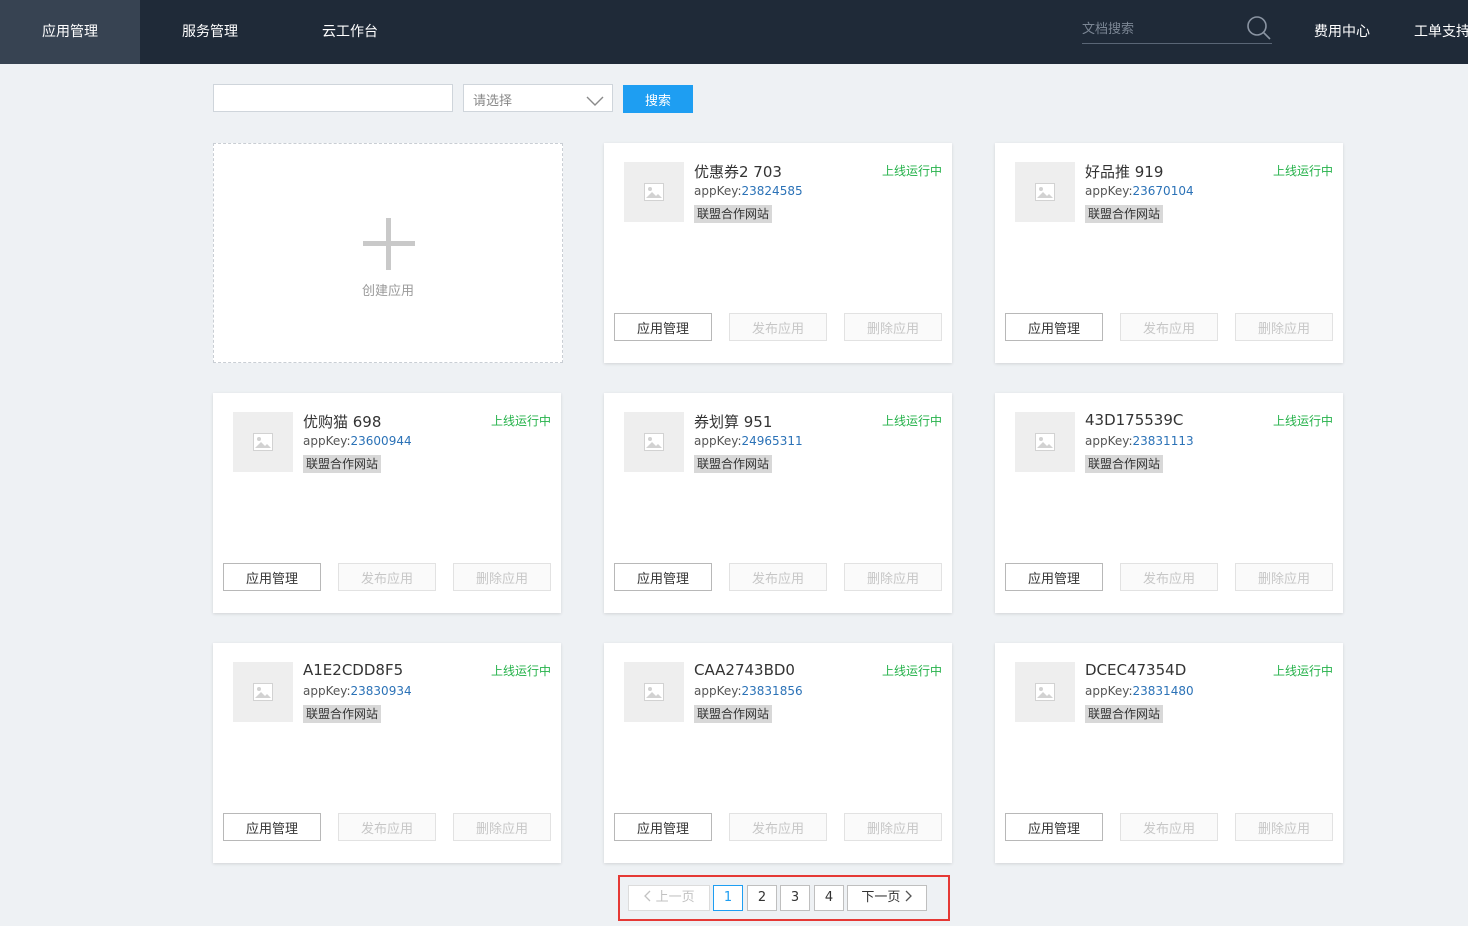 The width and height of the screenshot is (1468, 926). What do you see at coordinates (762, 898) in the screenshot?
I see `page-button-2: 2` at bounding box center [762, 898].